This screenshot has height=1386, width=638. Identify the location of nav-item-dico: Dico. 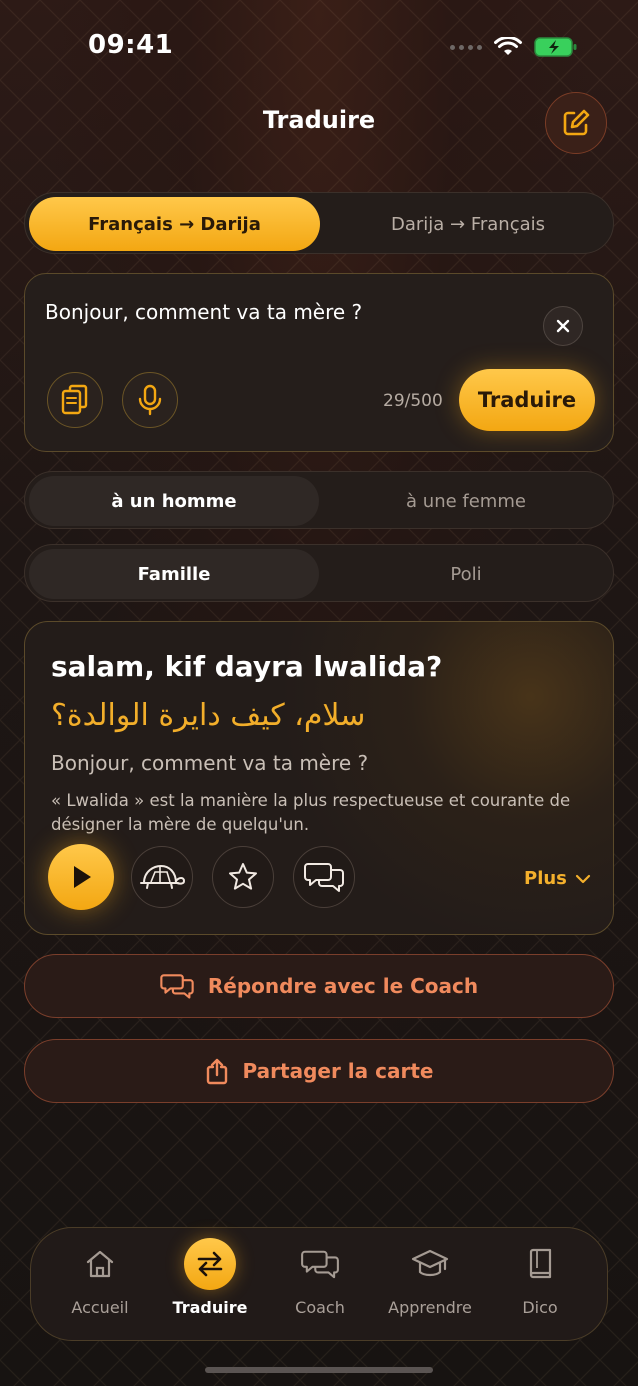
(540, 1285).